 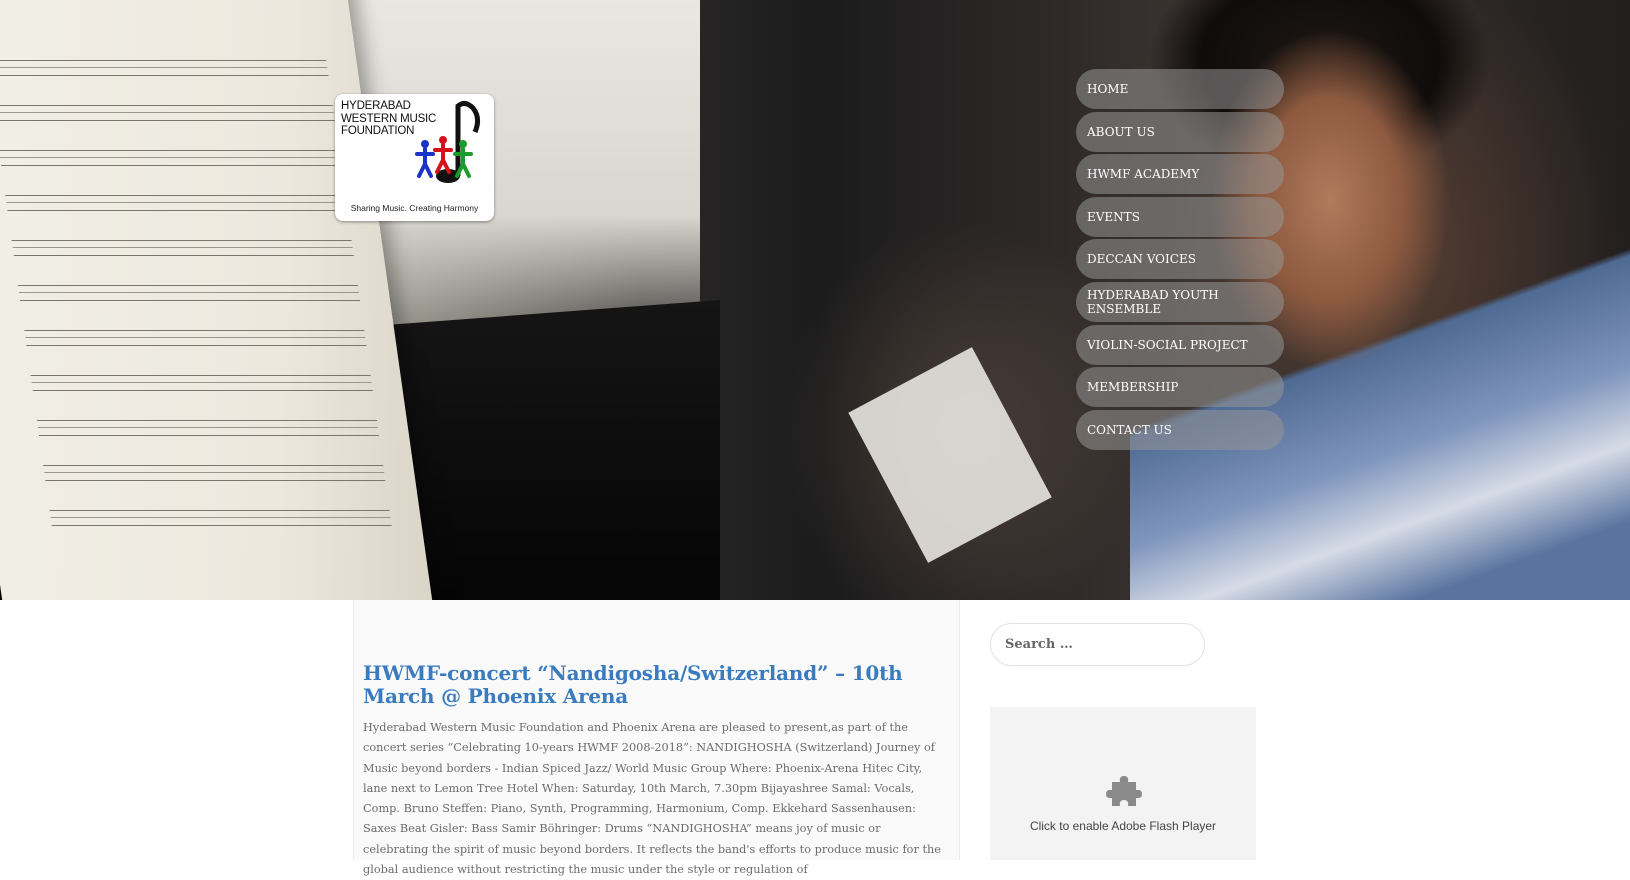 I want to click on nav-item-home: HOME, so click(x=1180, y=89).